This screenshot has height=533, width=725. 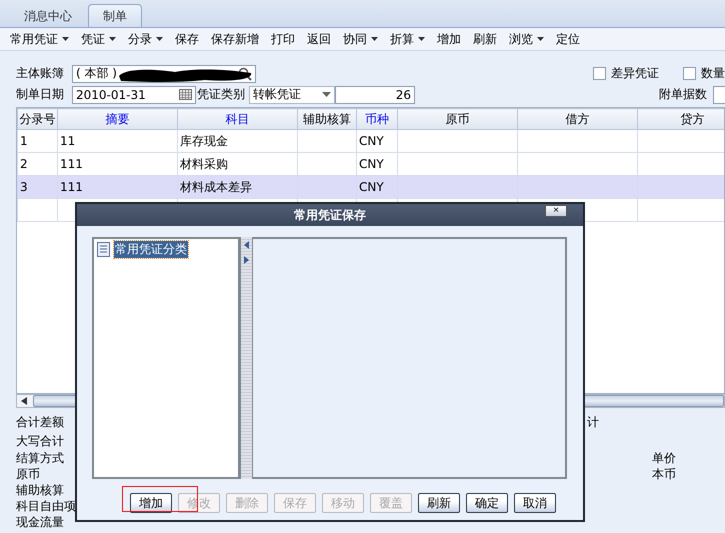 I want to click on field-label: 附单据数, so click(x=683, y=94).